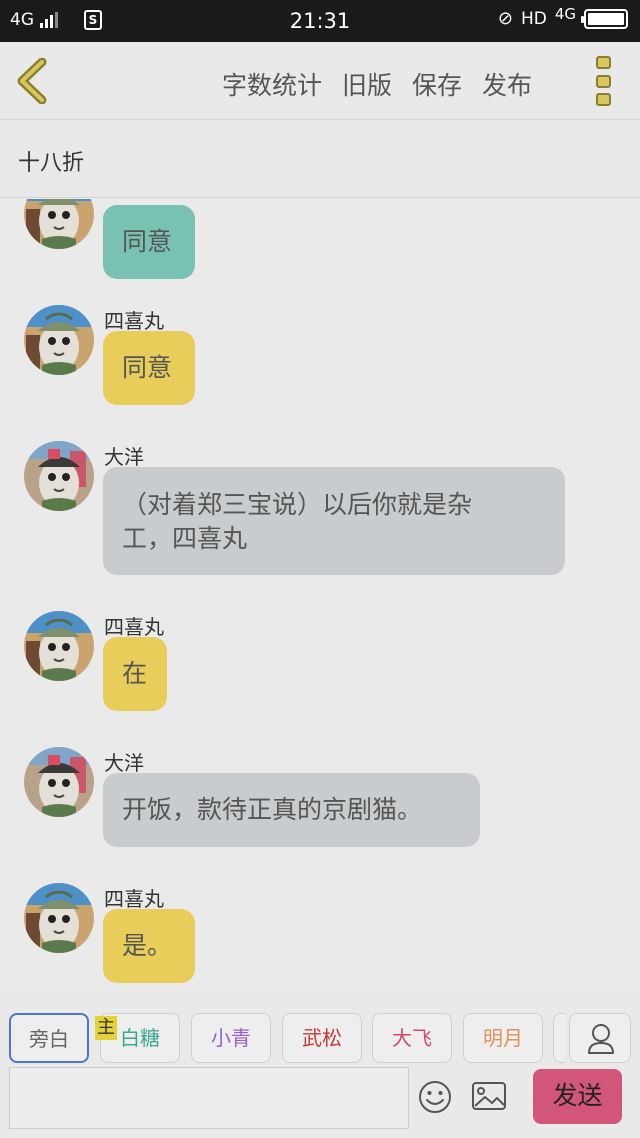 This screenshot has height=1138, width=640. What do you see at coordinates (503, 1038) in the screenshot?
I see `role-tab: 明月` at bounding box center [503, 1038].